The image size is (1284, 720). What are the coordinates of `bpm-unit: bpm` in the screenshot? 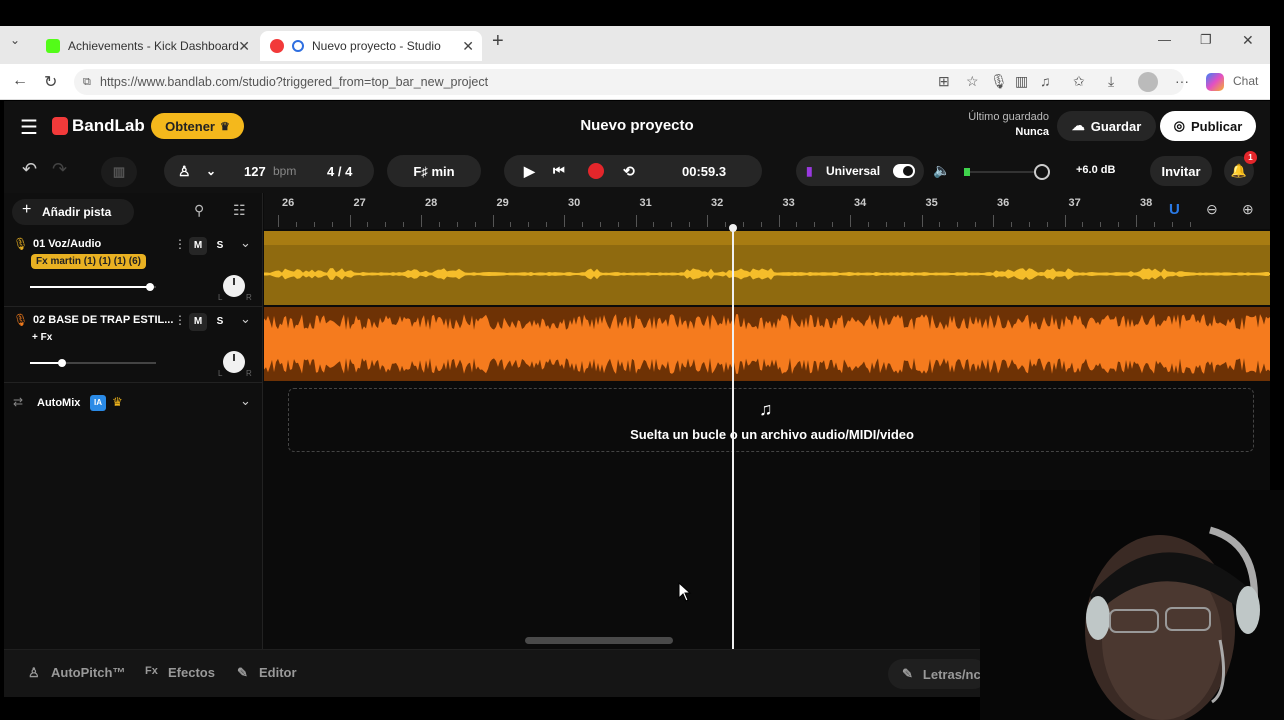 It's located at (285, 171).